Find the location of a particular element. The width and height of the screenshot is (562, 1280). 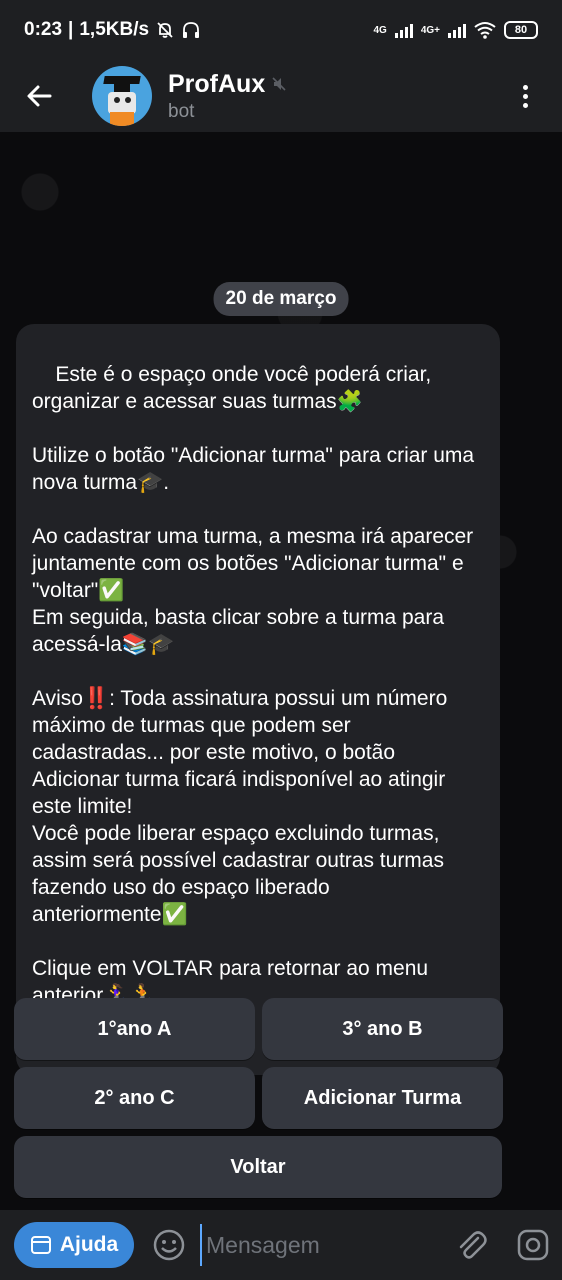

chat-title: ProfAux is located at coordinates (217, 83).